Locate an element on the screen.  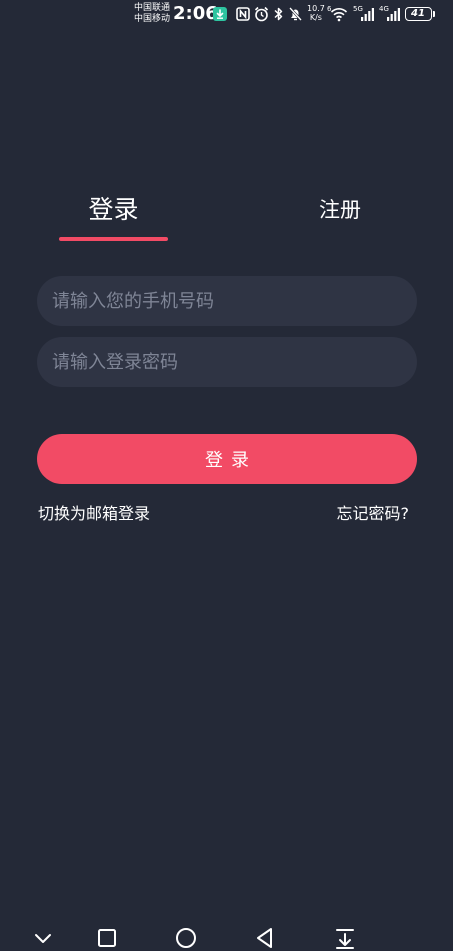
carrier-1: 中国联通 is located at coordinates (152, 8).